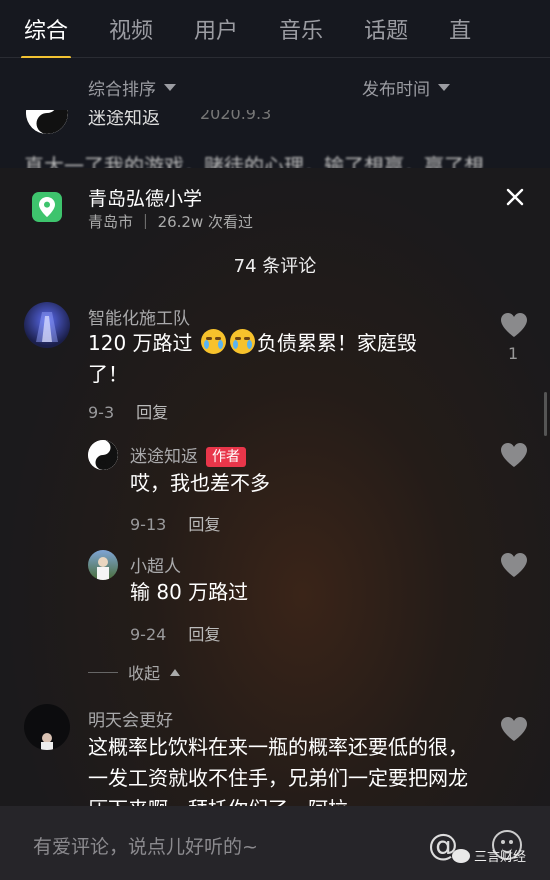 The width and height of the screenshot is (550, 880). I want to click on background-date: 2020.9.3, so click(236, 116).